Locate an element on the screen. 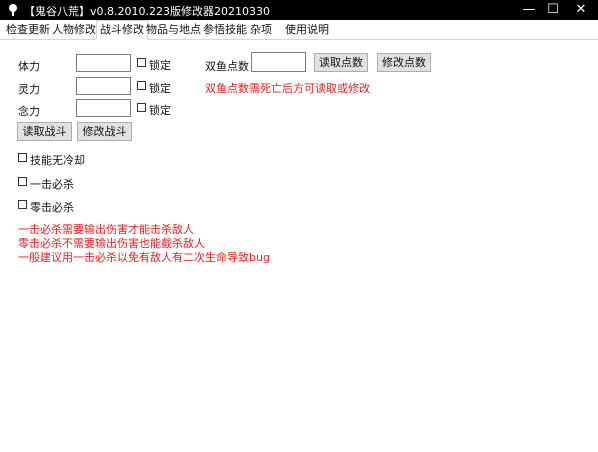 Image resolution: width=598 pixels, height=452 pixels. tab-character: 人物修改 is located at coordinates (74, 30).